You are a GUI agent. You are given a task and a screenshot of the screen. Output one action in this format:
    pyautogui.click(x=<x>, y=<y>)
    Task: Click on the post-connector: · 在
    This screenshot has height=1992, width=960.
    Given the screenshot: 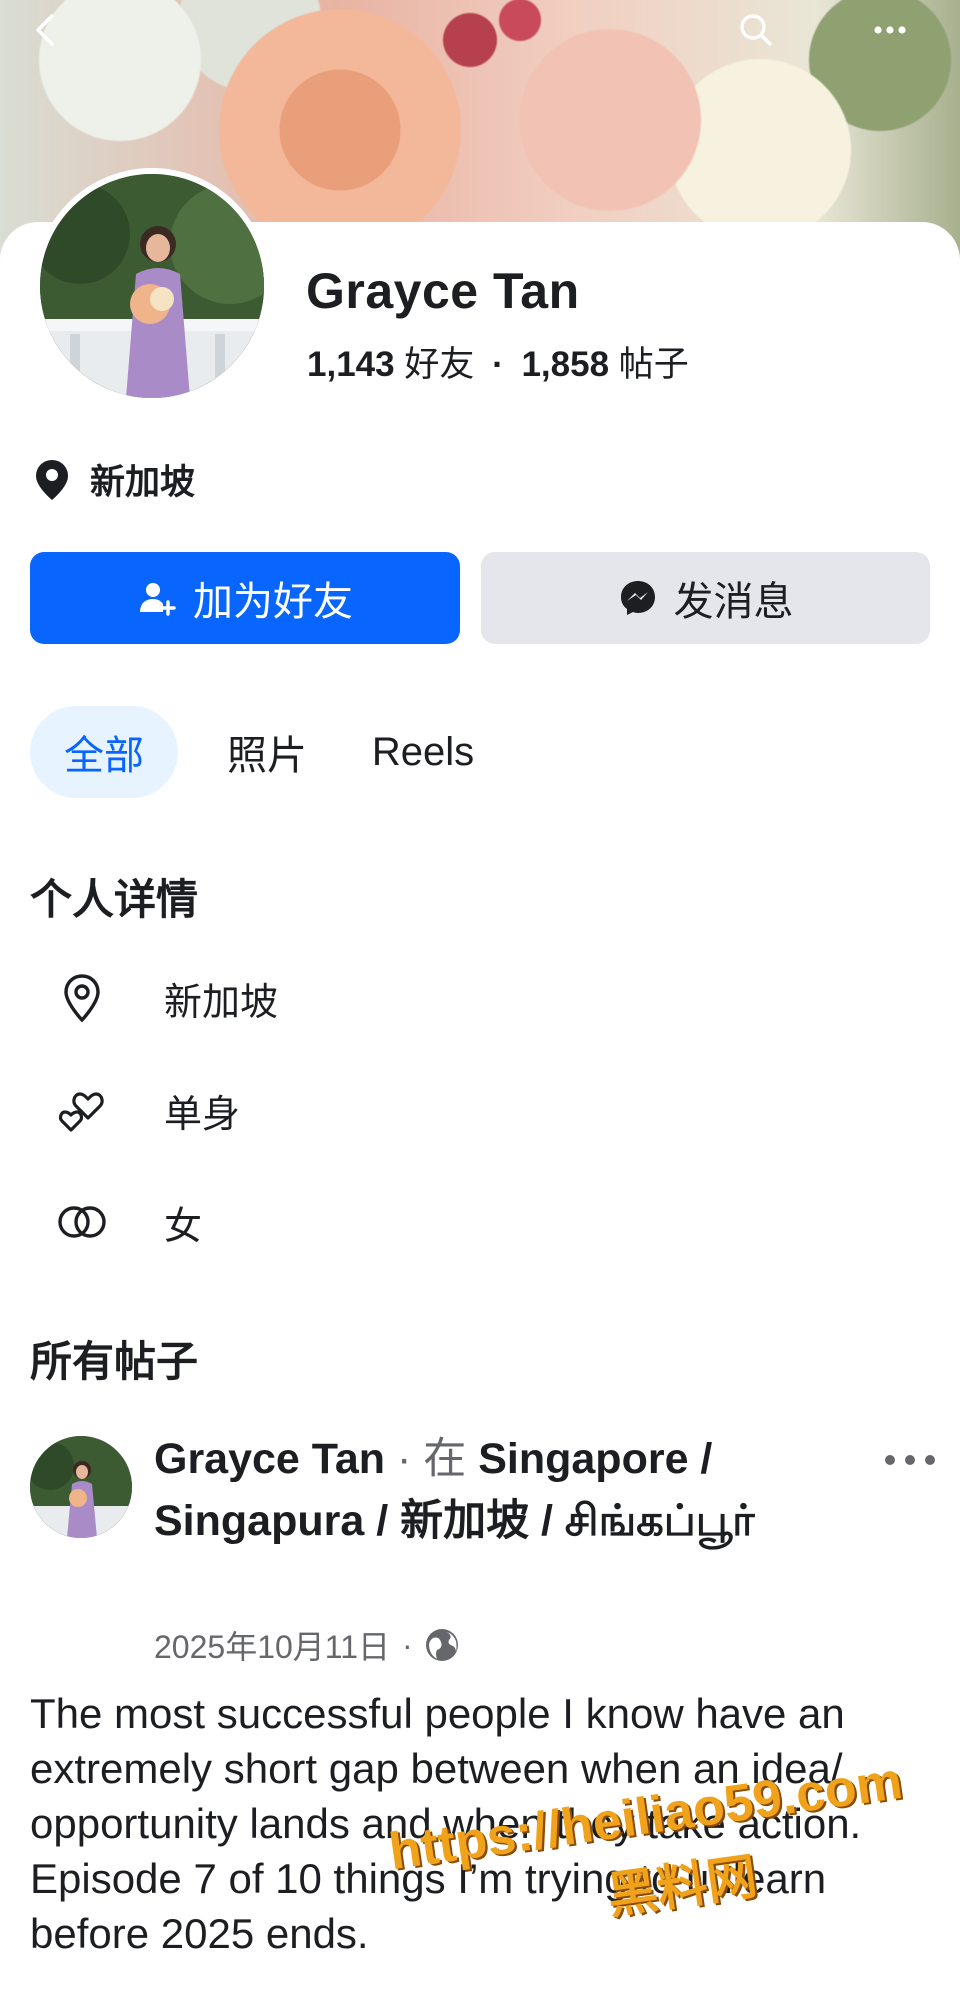 What is the action you would take?
    pyautogui.click(x=432, y=1459)
    